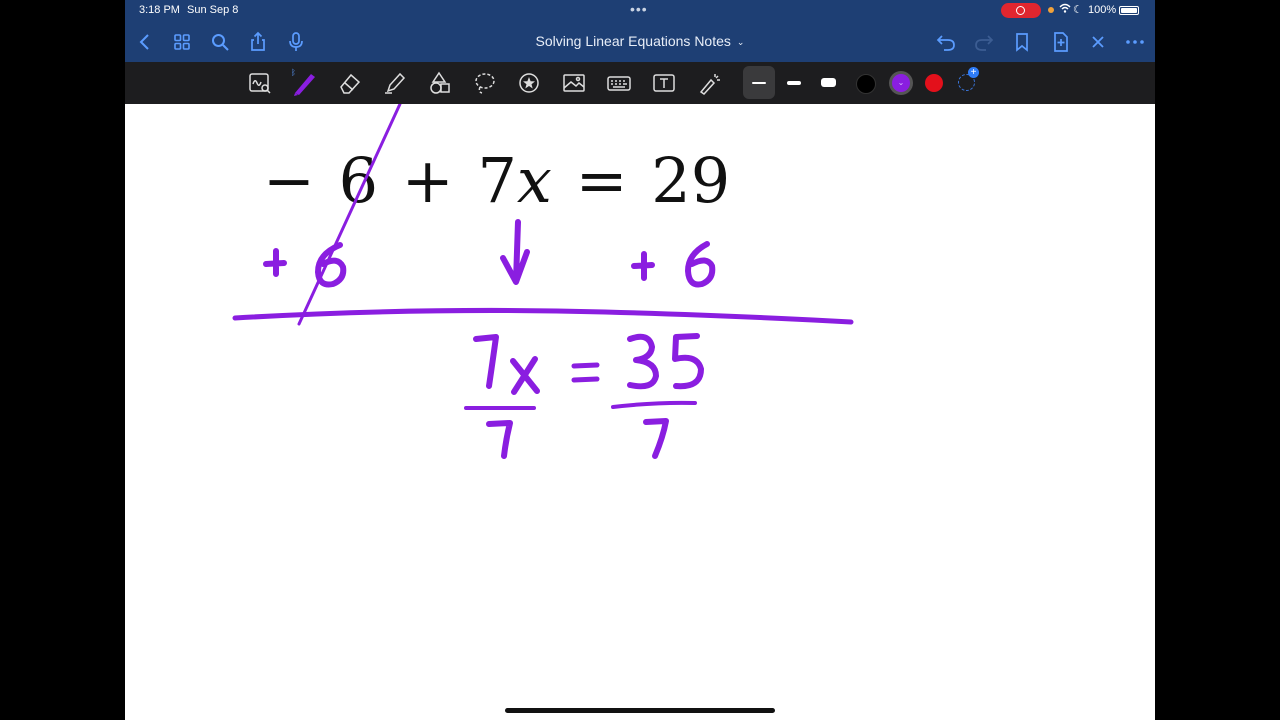 Image resolution: width=1280 pixels, height=720 pixels. Describe the element at coordinates (664, 83) in the screenshot. I see `text-box-icon` at that location.